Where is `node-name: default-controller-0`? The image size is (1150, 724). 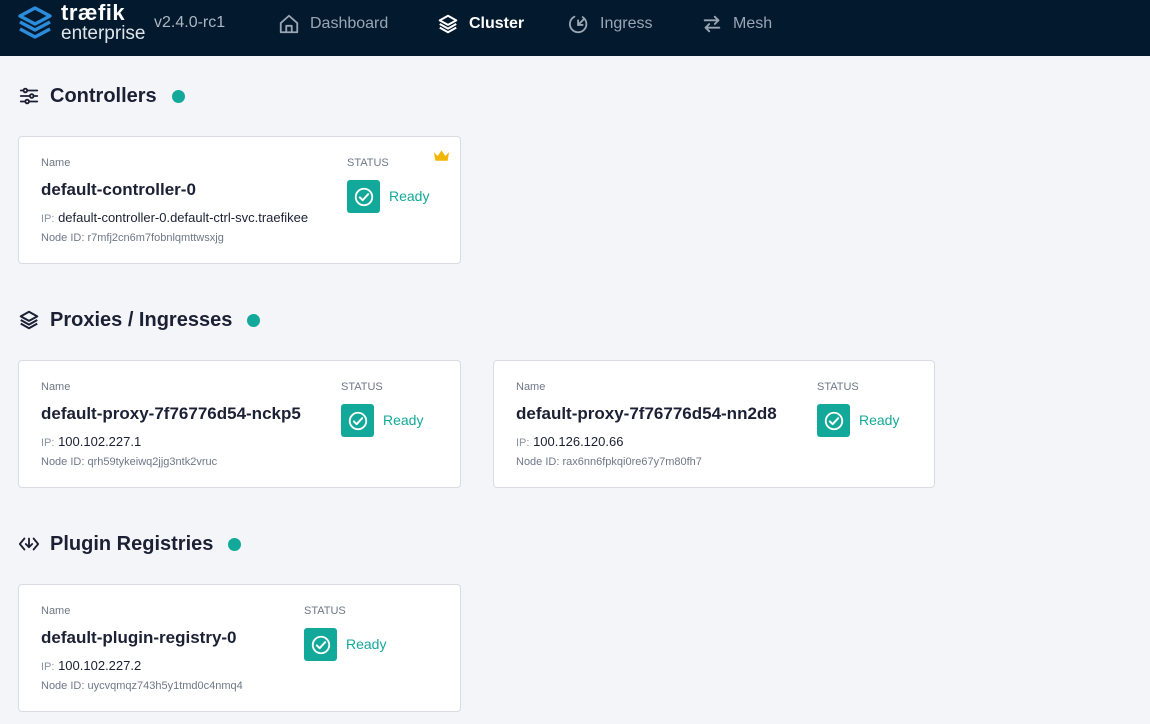
node-name: default-controller-0 is located at coordinates (118, 189).